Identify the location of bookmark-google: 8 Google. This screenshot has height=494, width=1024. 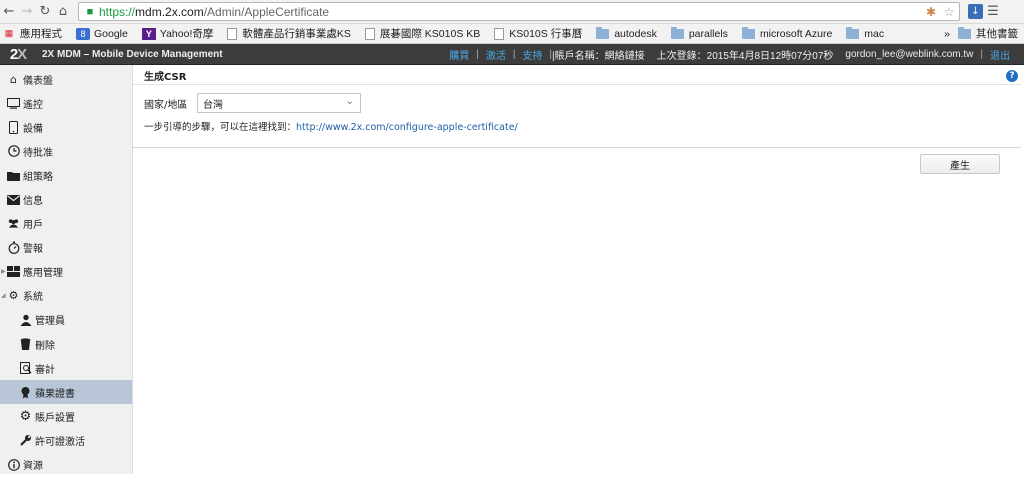
(102, 33).